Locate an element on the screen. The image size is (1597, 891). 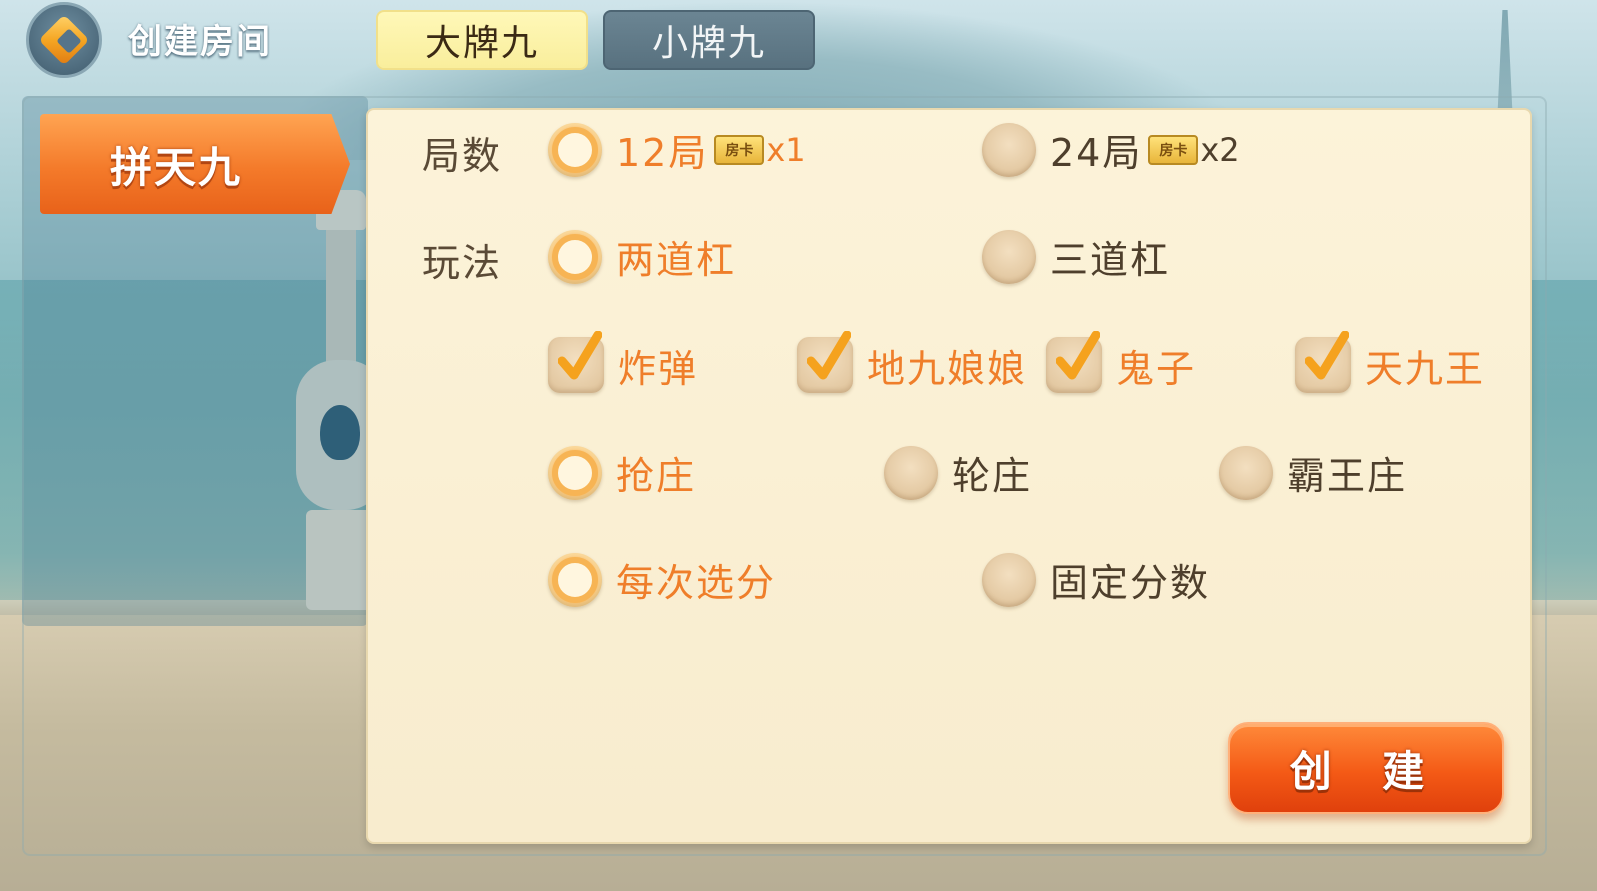
banker-option-grab: 抢庄 is located at coordinates (622, 472).